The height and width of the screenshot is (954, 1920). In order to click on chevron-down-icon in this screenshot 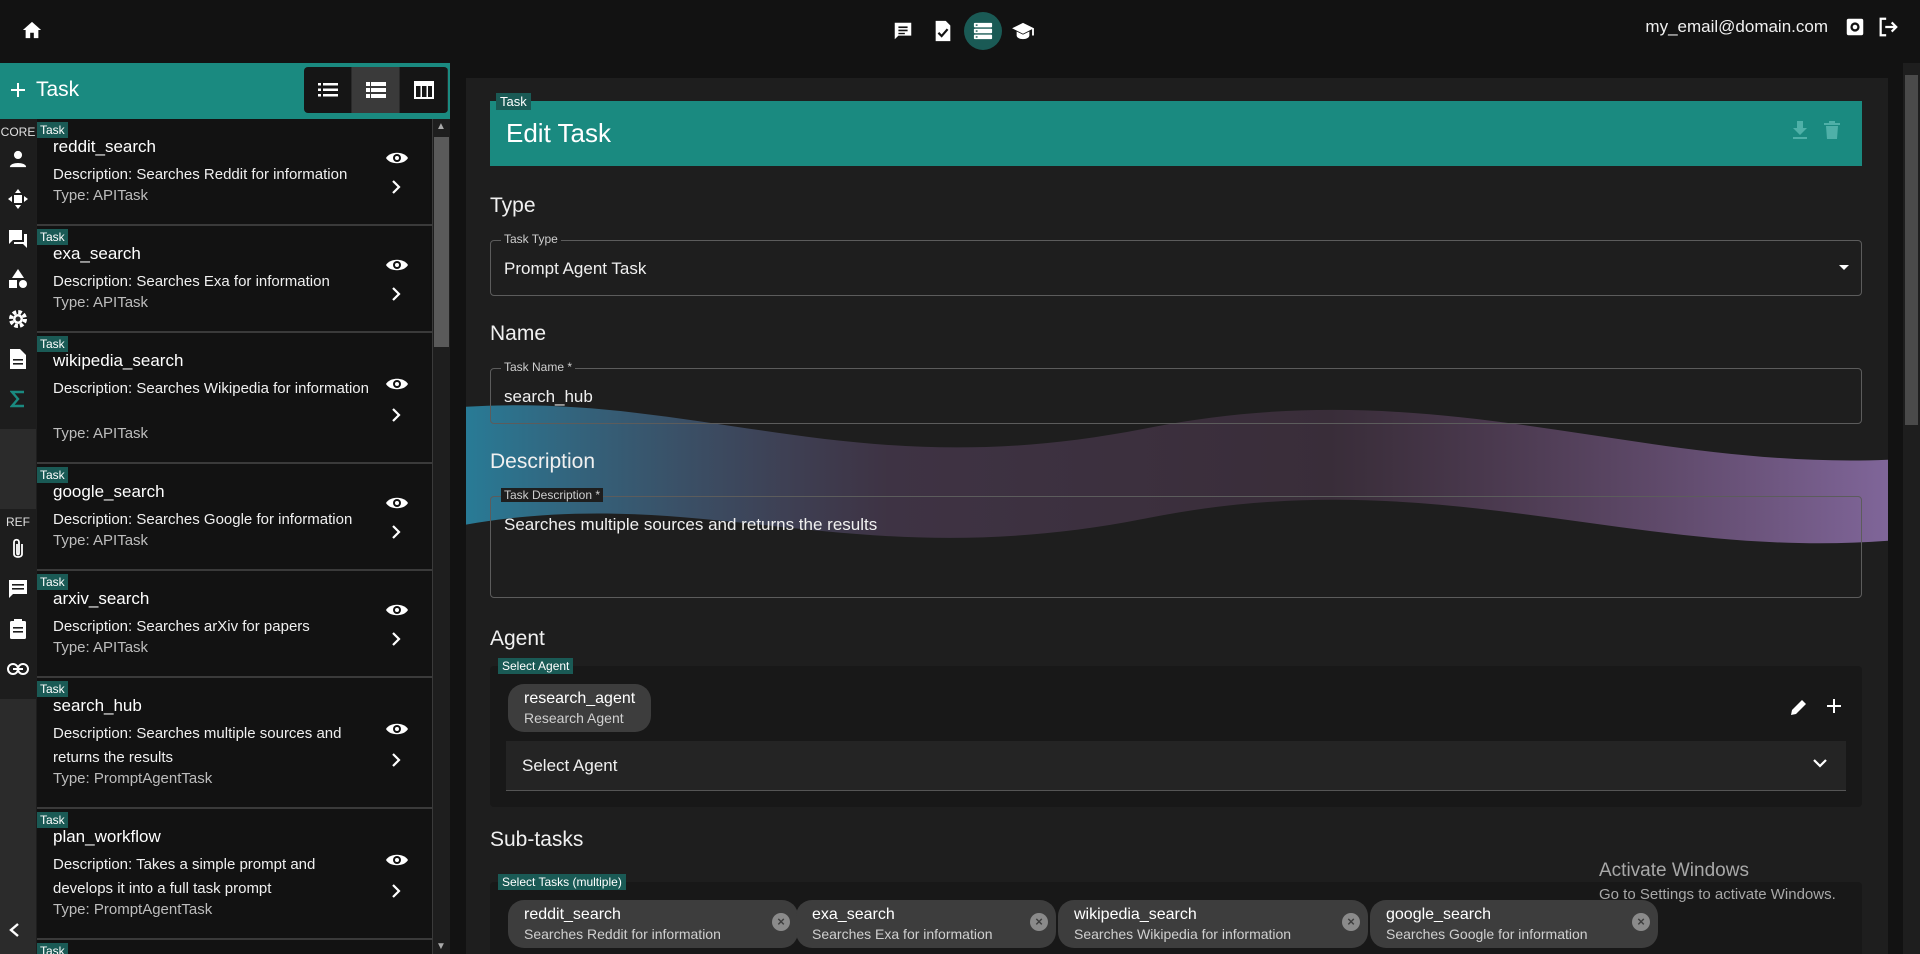, I will do `click(1820, 763)`.